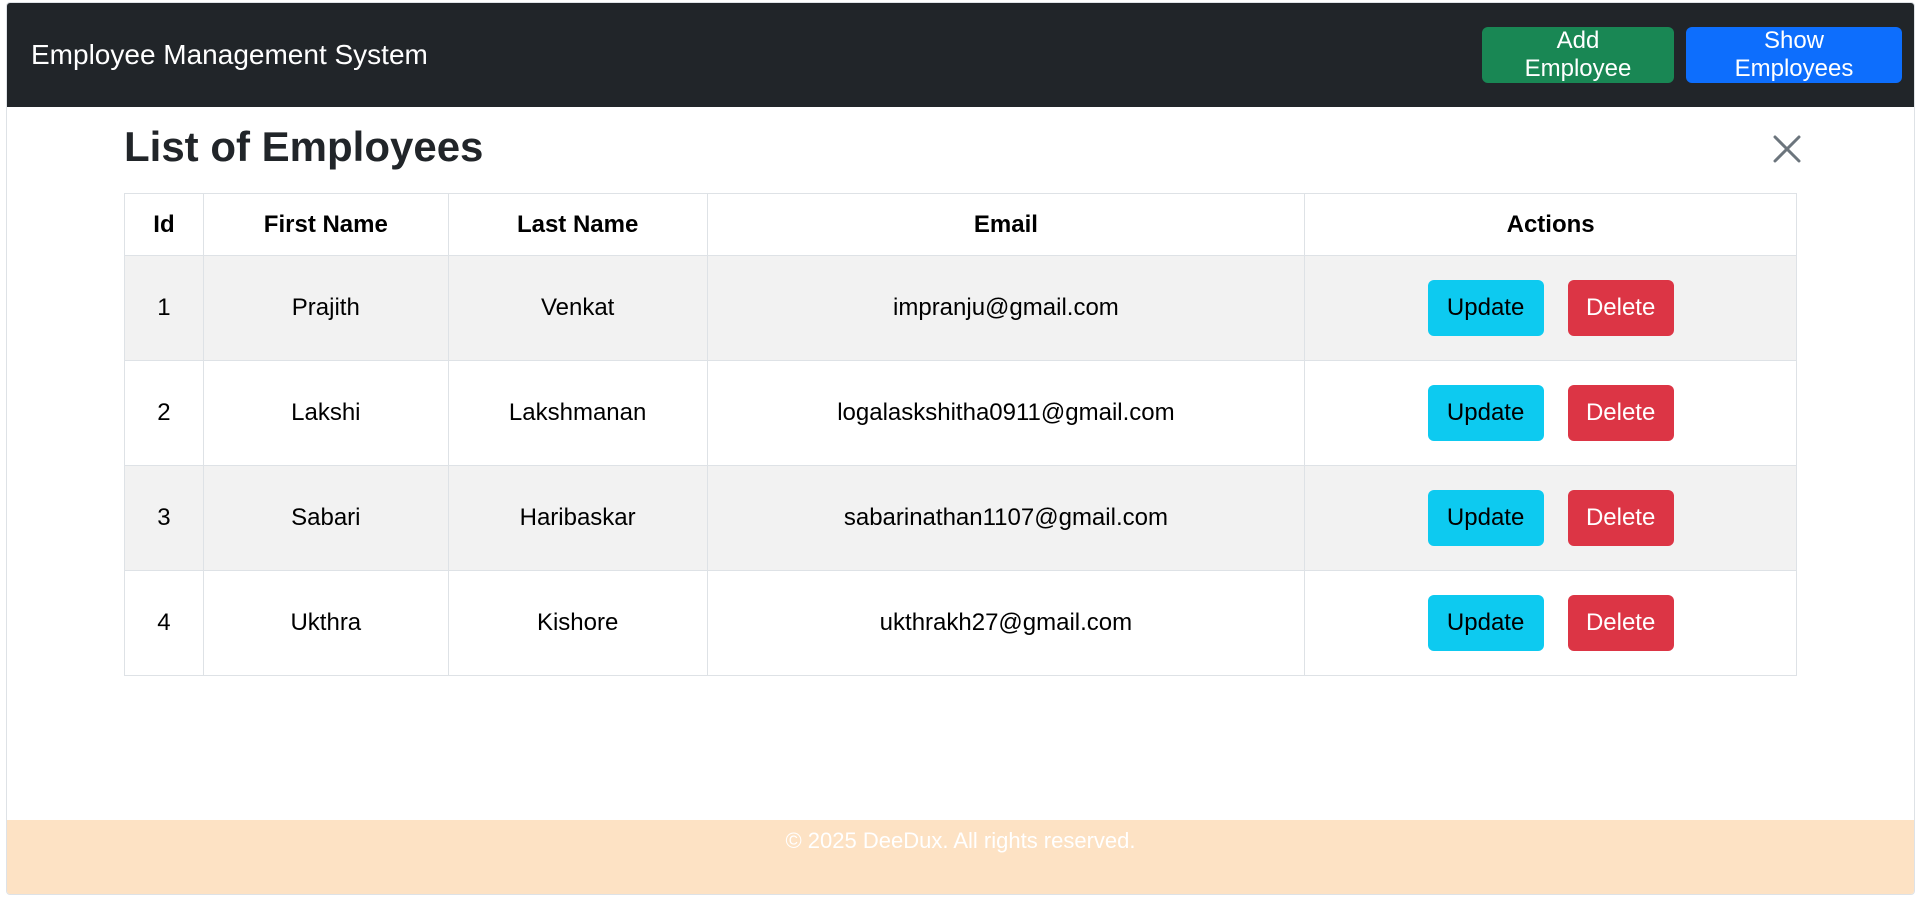 The image size is (1917, 897). I want to click on heading-row: List of Employees, so click(964, 149).